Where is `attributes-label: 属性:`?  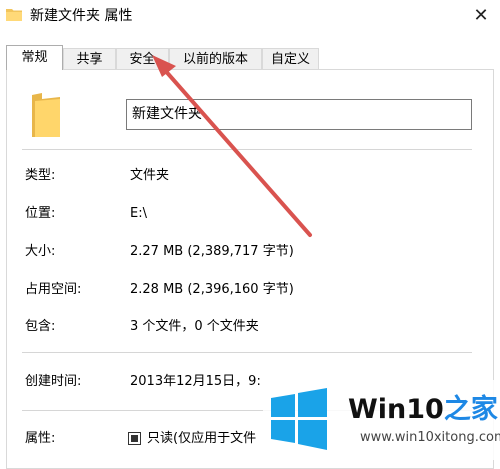
attributes-label: 属性: is located at coordinates (40, 438).